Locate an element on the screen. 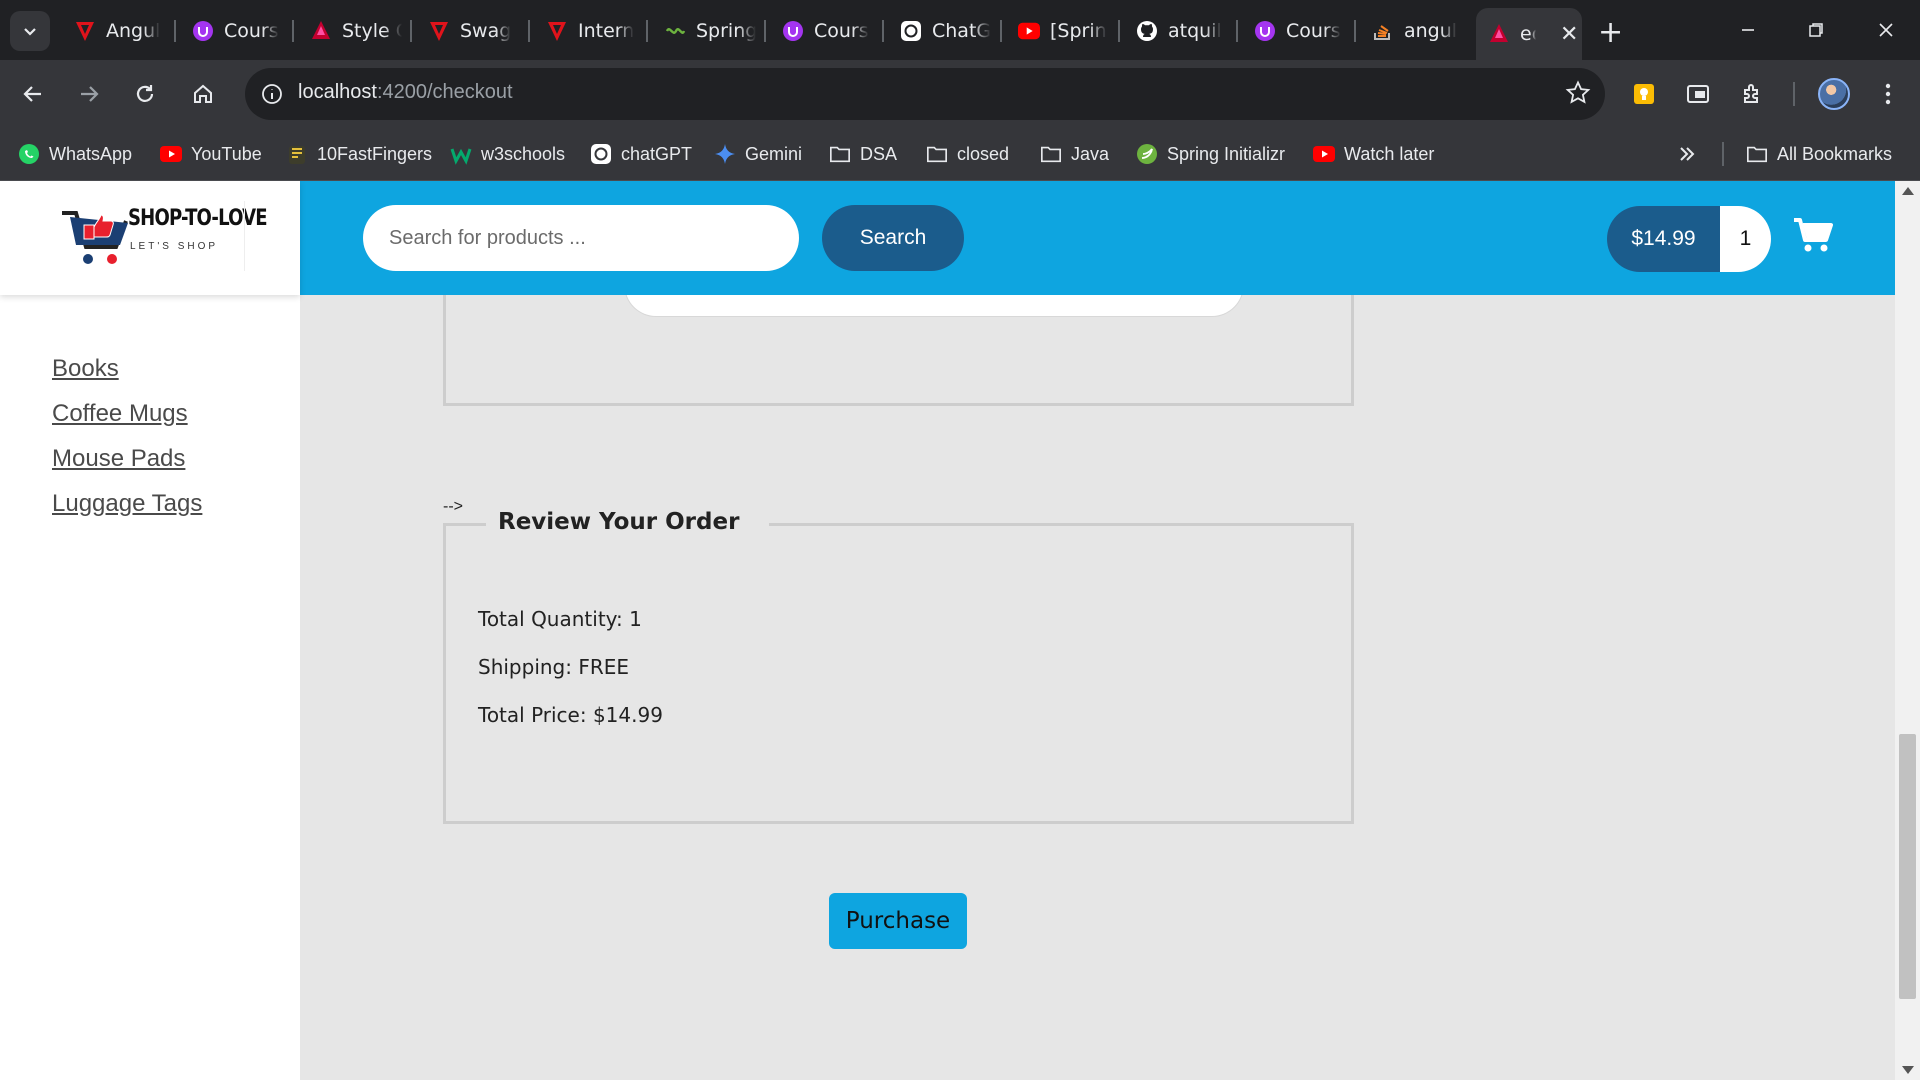  tab-title: Intern is located at coordinates (606, 30).